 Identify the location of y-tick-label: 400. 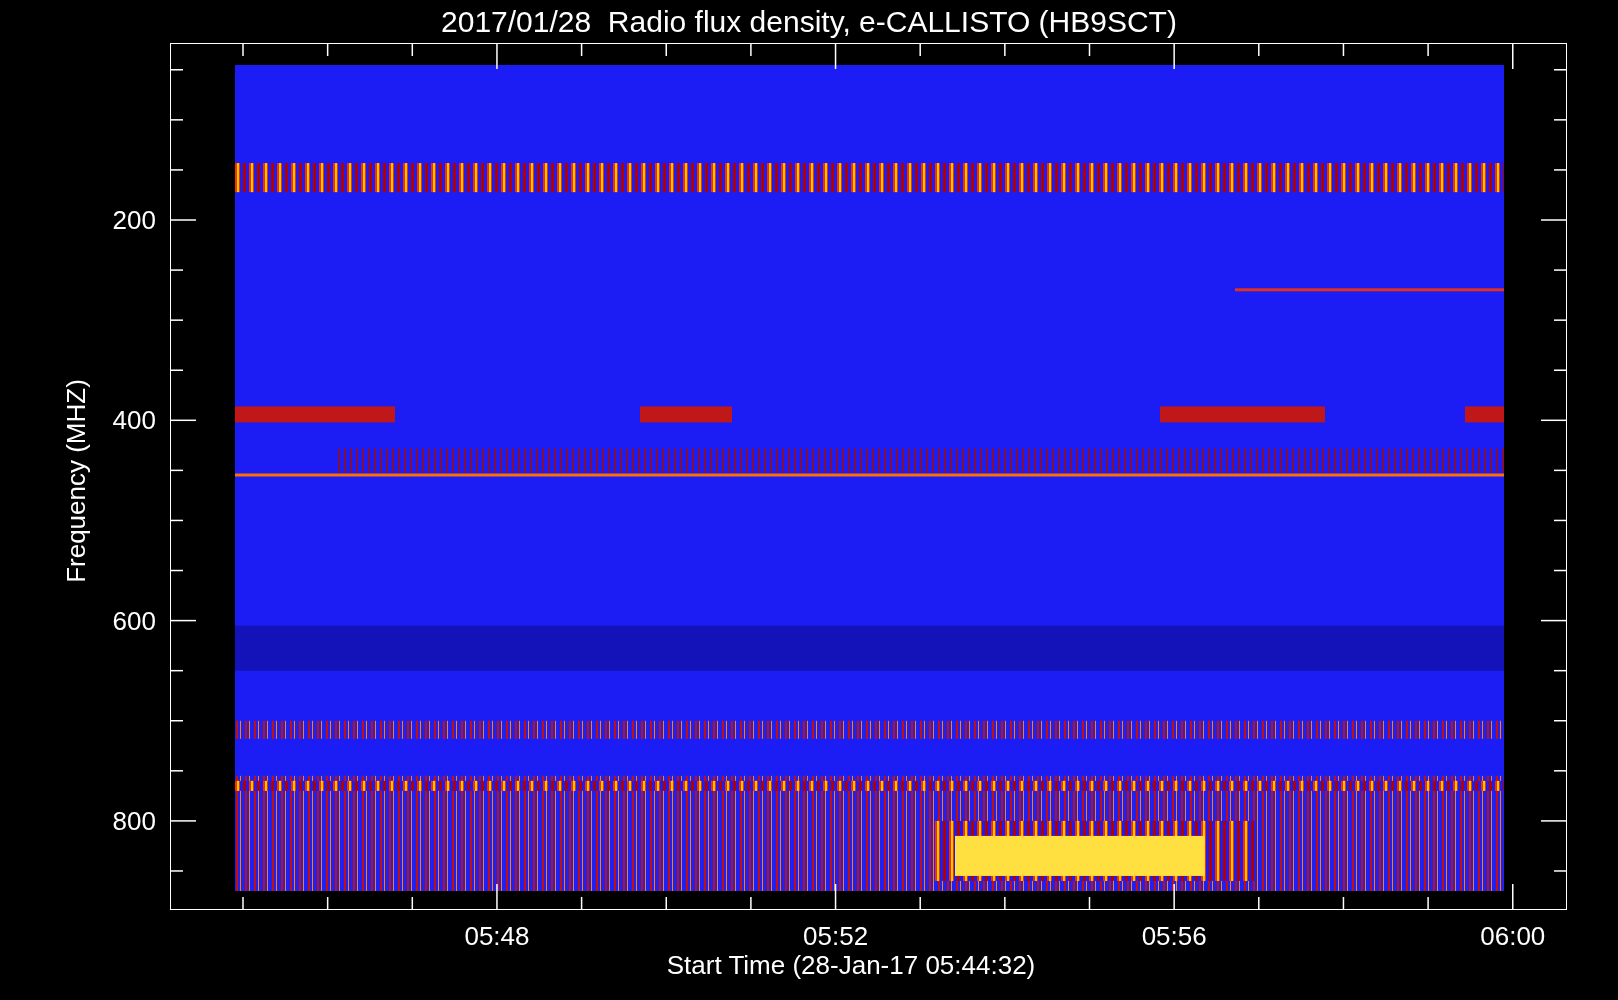
(134, 420).